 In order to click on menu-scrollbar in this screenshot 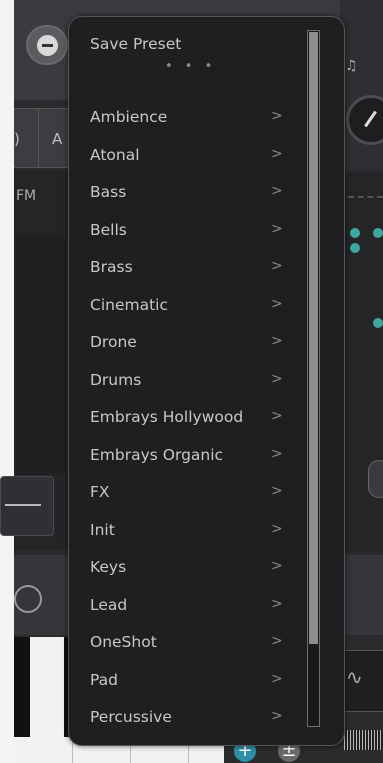, I will do `click(313, 378)`.